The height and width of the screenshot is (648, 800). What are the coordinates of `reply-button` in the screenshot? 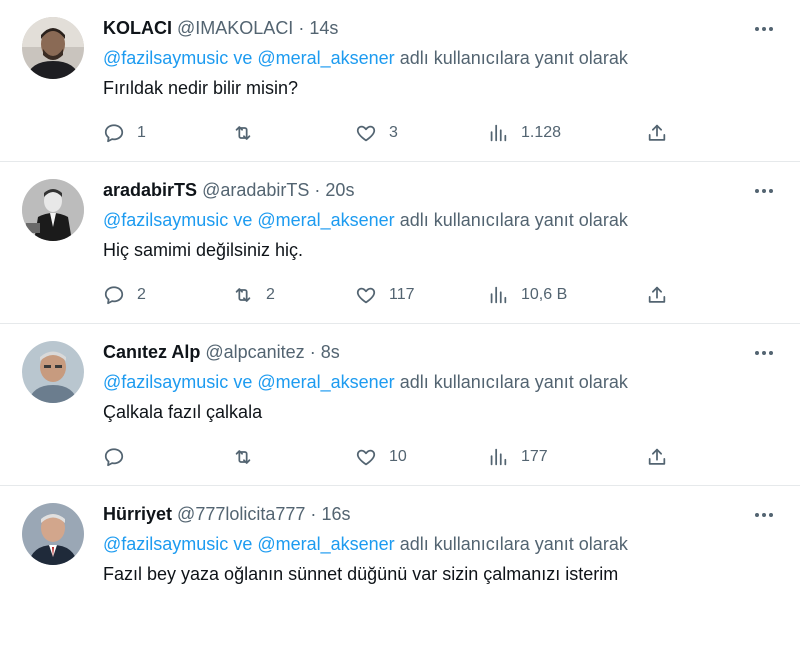 It's located at (120, 457).